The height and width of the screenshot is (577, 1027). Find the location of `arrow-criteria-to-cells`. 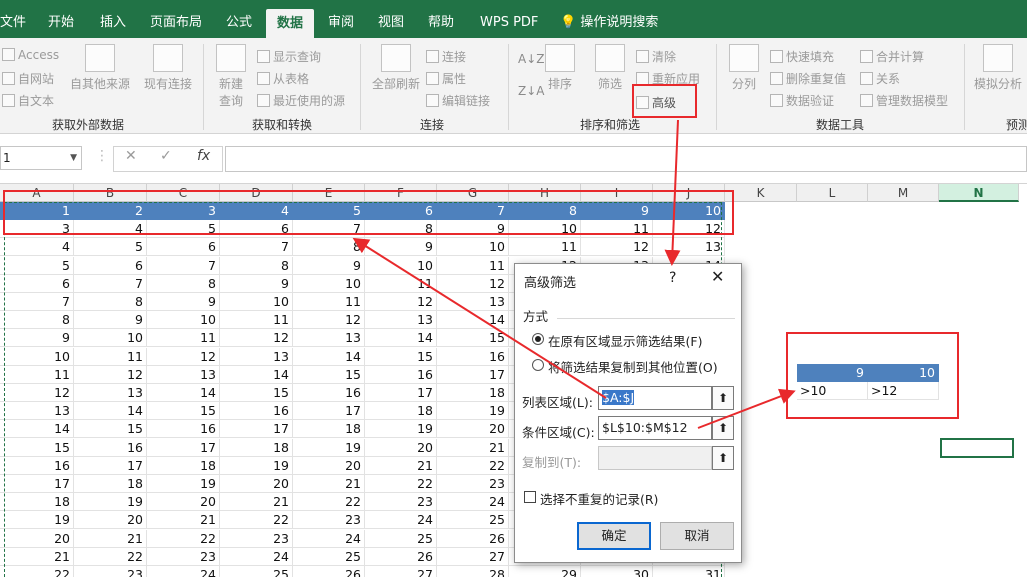

arrow-criteria-to-cells is located at coordinates (746, 408).